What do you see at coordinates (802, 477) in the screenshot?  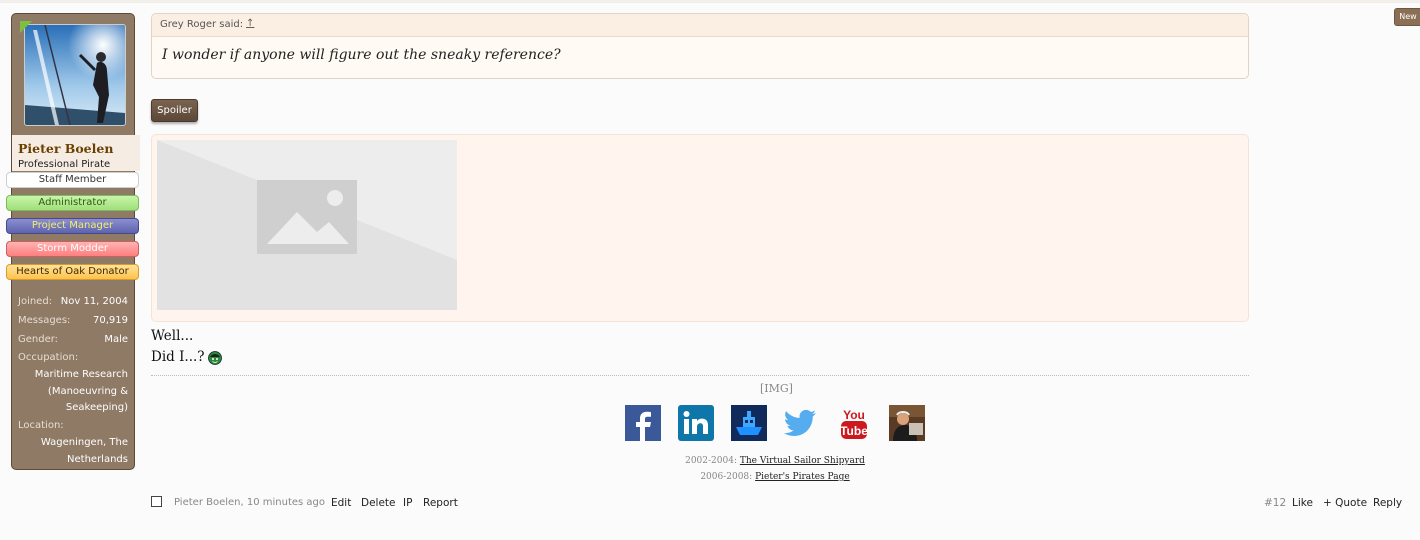 I see `pieters-pirates-page-link: Pieter's Pirates Page` at bounding box center [802, 477].